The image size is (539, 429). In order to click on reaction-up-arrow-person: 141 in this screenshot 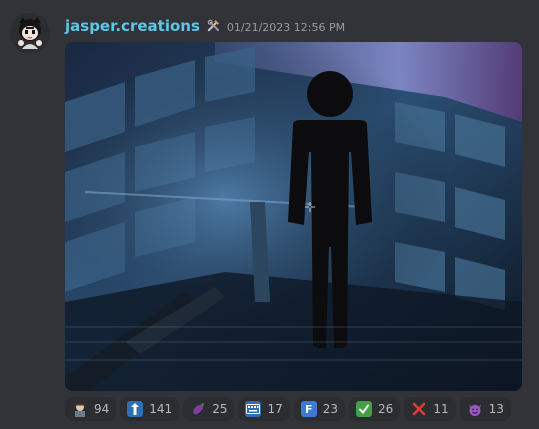, I will do `click(150, 409)`.